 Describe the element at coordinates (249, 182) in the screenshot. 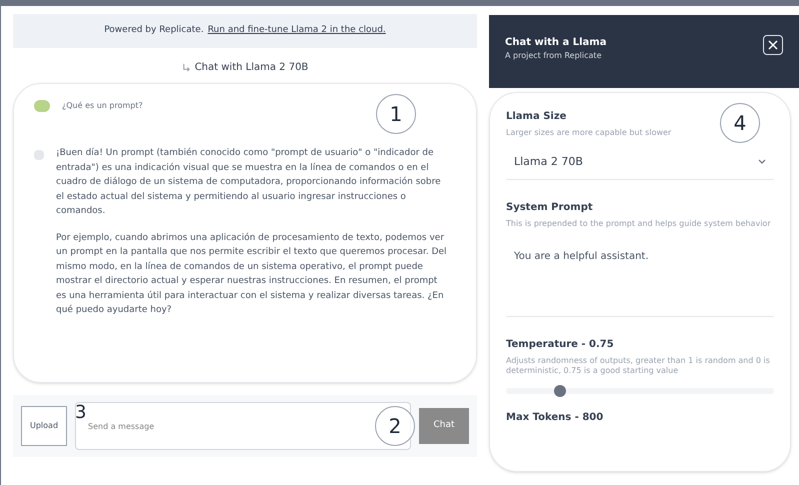

I see `message-text: ¡Buen día! Un prompt (también conocido como "prompt de usuario" o "indicador de entrada") es una indicación visual que se muestra en la línea de comandos o en el cuadro de diálogo de un sistema de computadora, proporcionando información sobre el estado actual del sistema y permitiendo al usuario ingresar instrucciones o comandos.` at that location.